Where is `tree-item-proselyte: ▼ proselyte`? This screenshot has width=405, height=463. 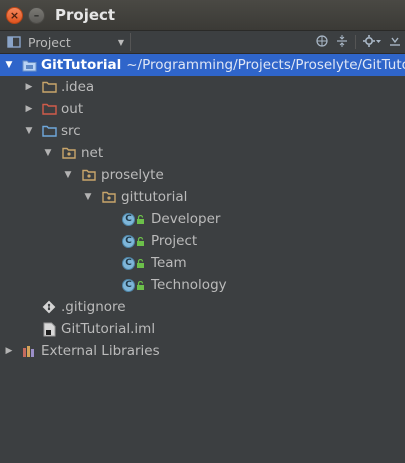 tree-item-proselyte: ▼ proselyte is located at coordinates (202, 175).